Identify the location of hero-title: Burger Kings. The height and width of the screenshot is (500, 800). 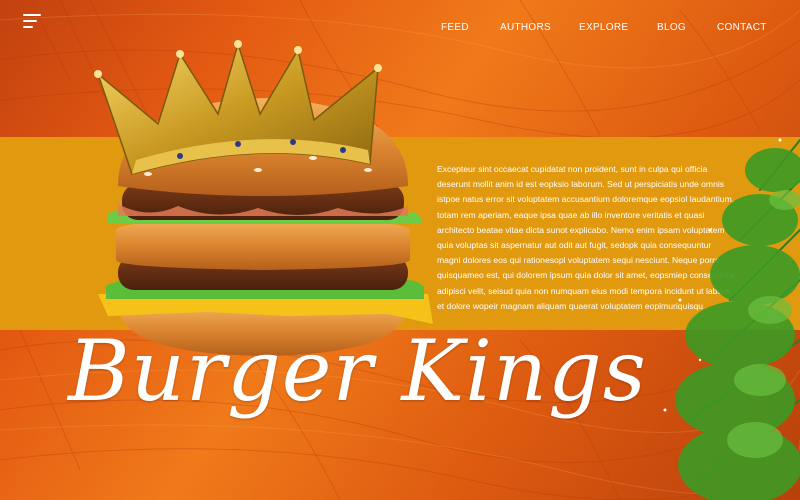
(357, 371).